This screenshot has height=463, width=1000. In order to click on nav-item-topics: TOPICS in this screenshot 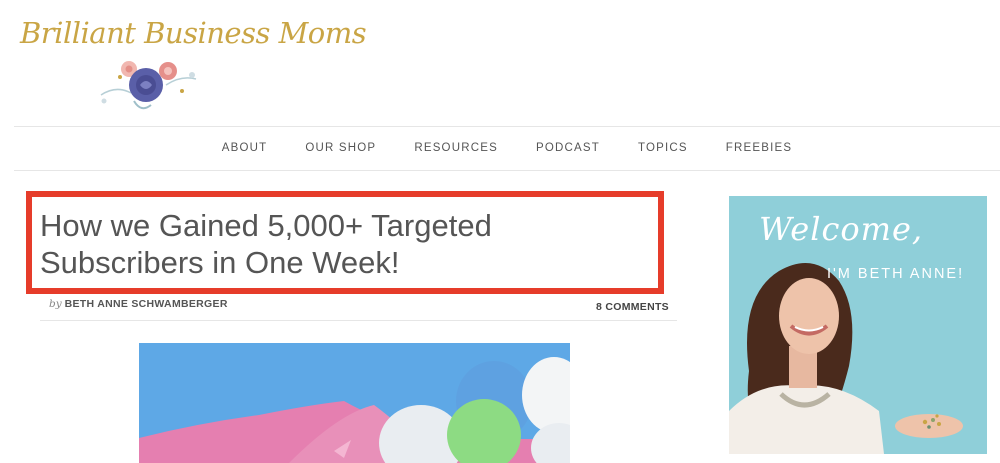, I will do `click(663, 148)`.